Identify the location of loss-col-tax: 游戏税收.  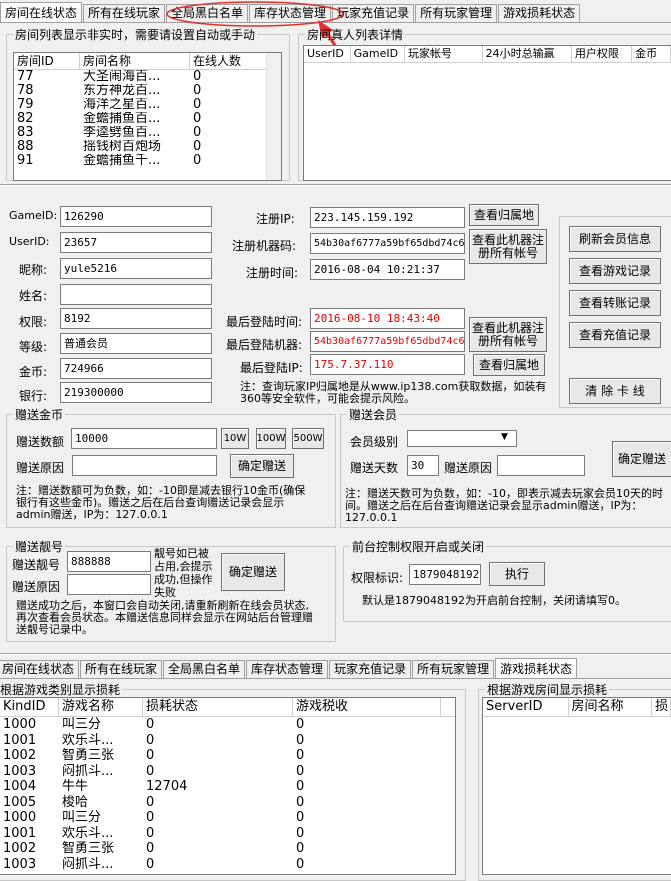
(367, 707).